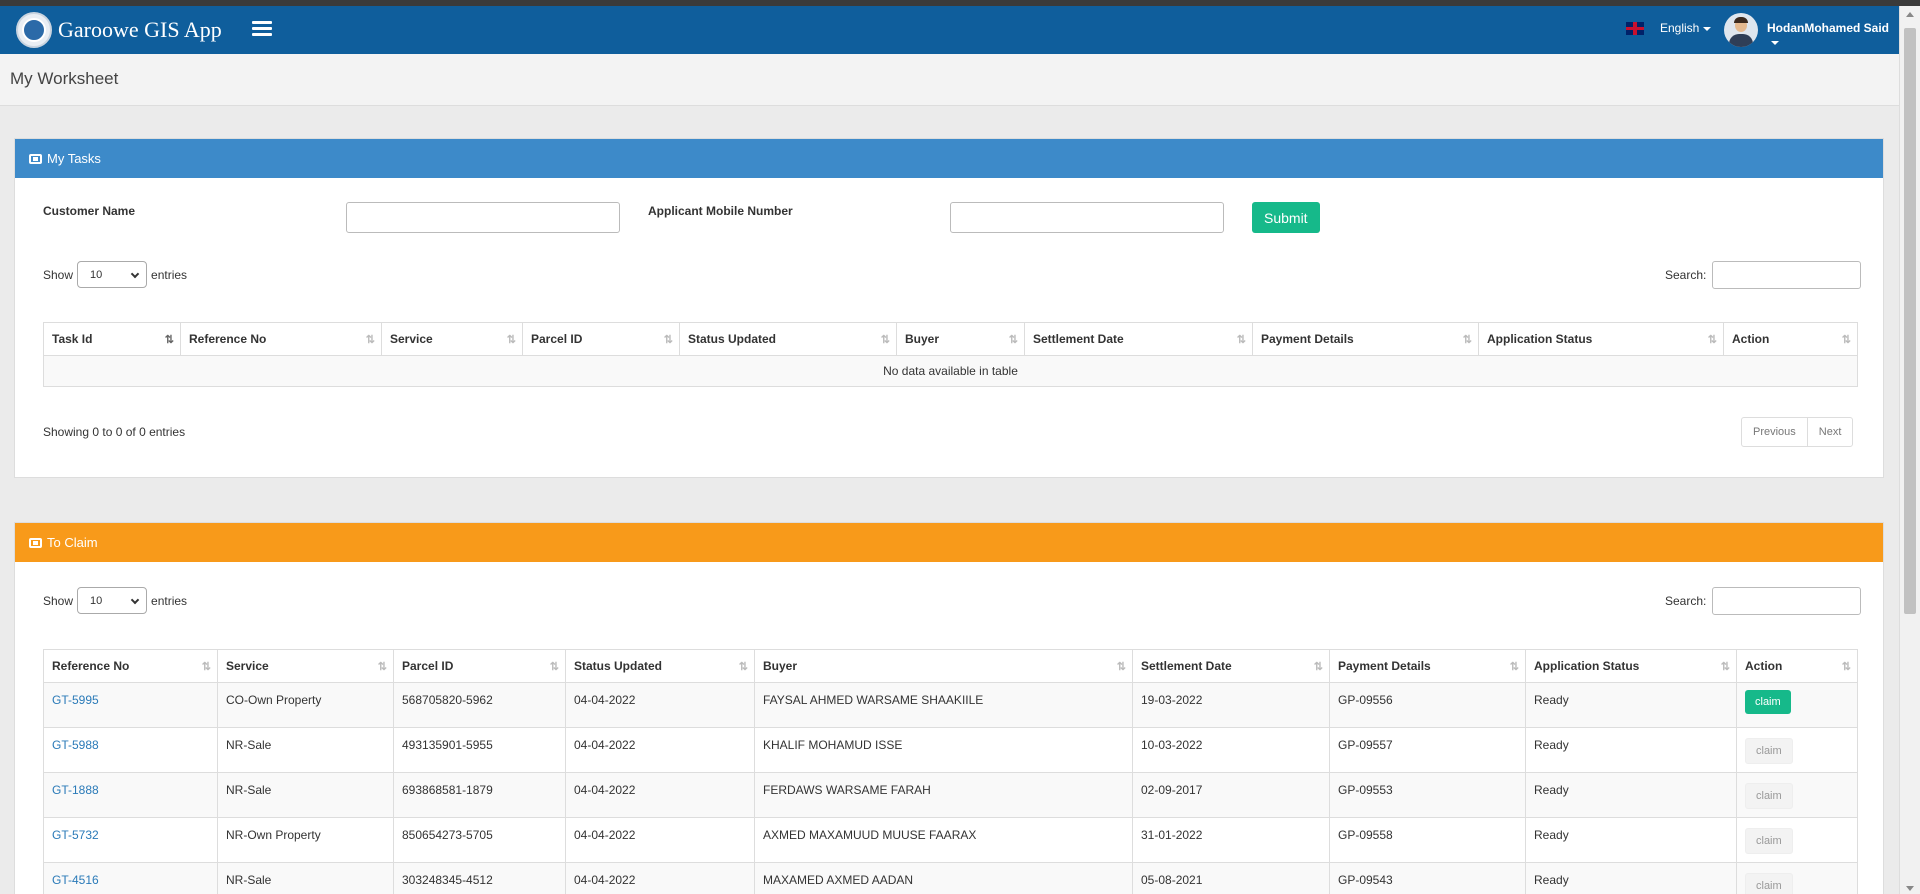  What do you see at coordinates (1741, 30) in the screenshot?
I see `user-avatar` at bounding box center [1741, 30].